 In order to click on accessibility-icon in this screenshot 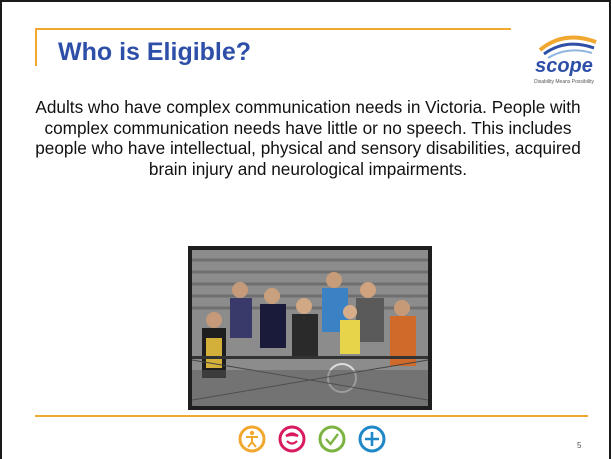, I will do `click(252, 439)`.